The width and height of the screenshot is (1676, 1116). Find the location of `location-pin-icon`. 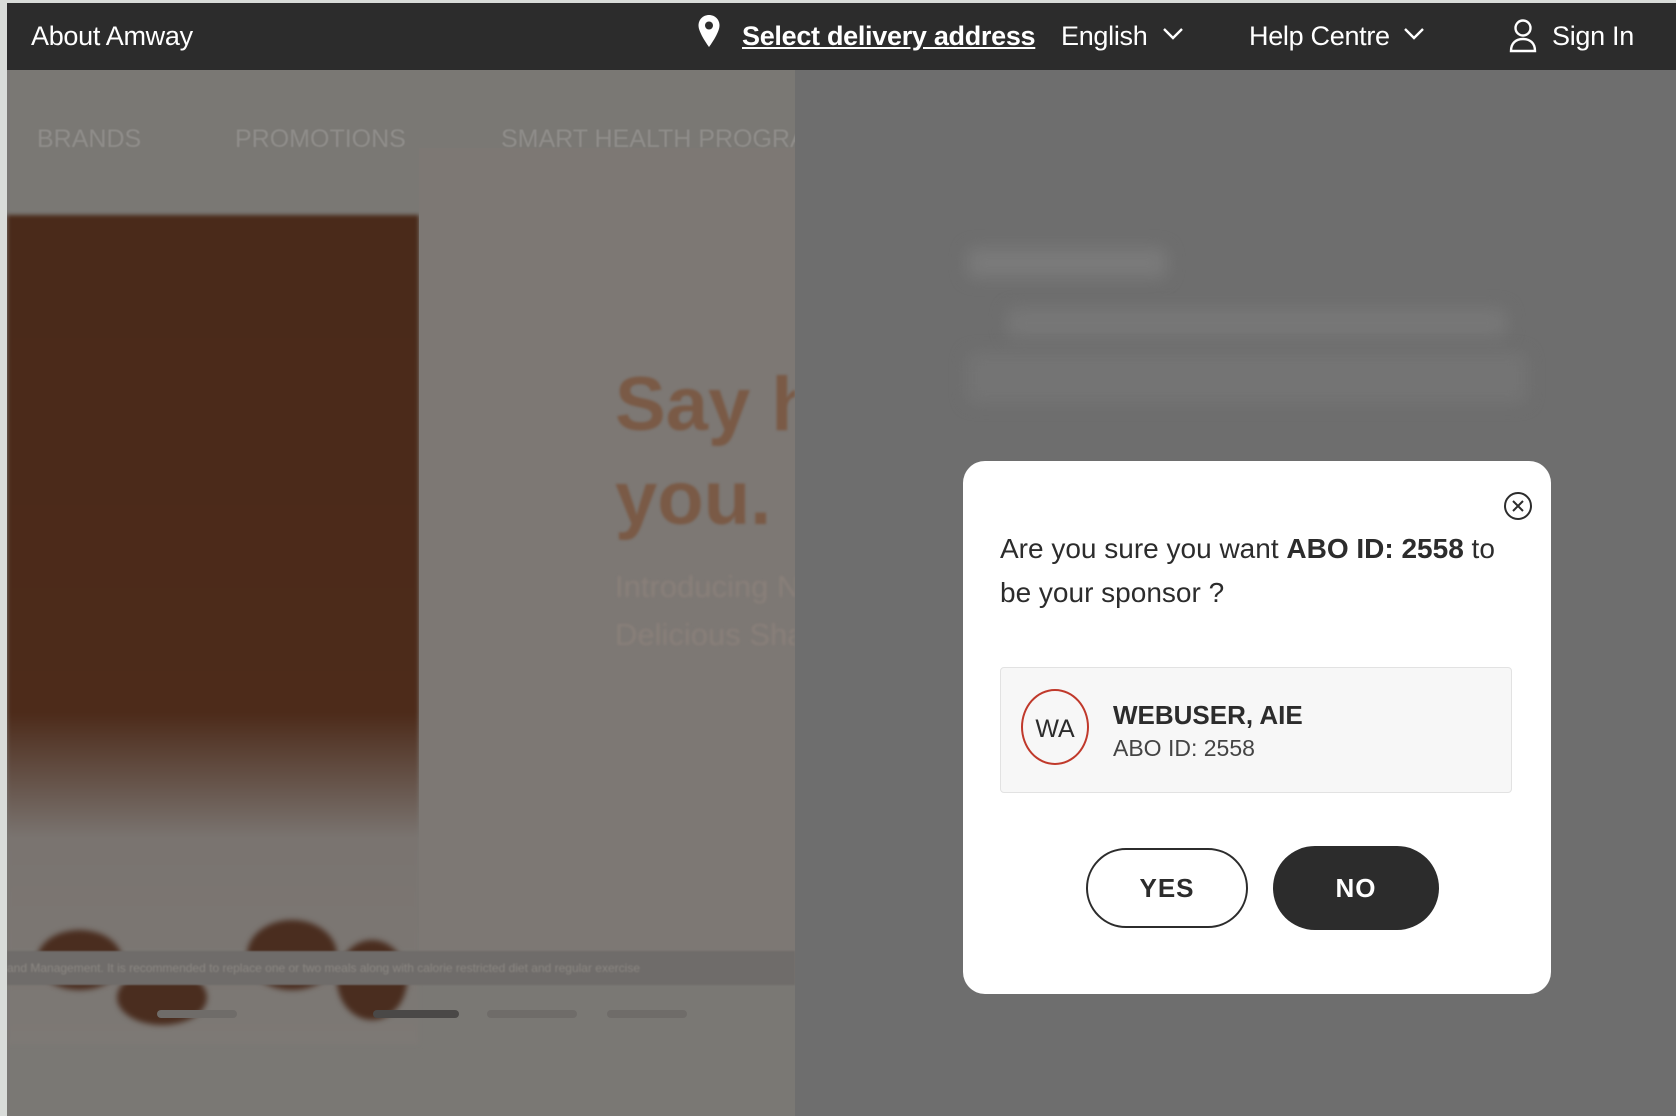

location-pin-icon is located at coordinates (709, 33).